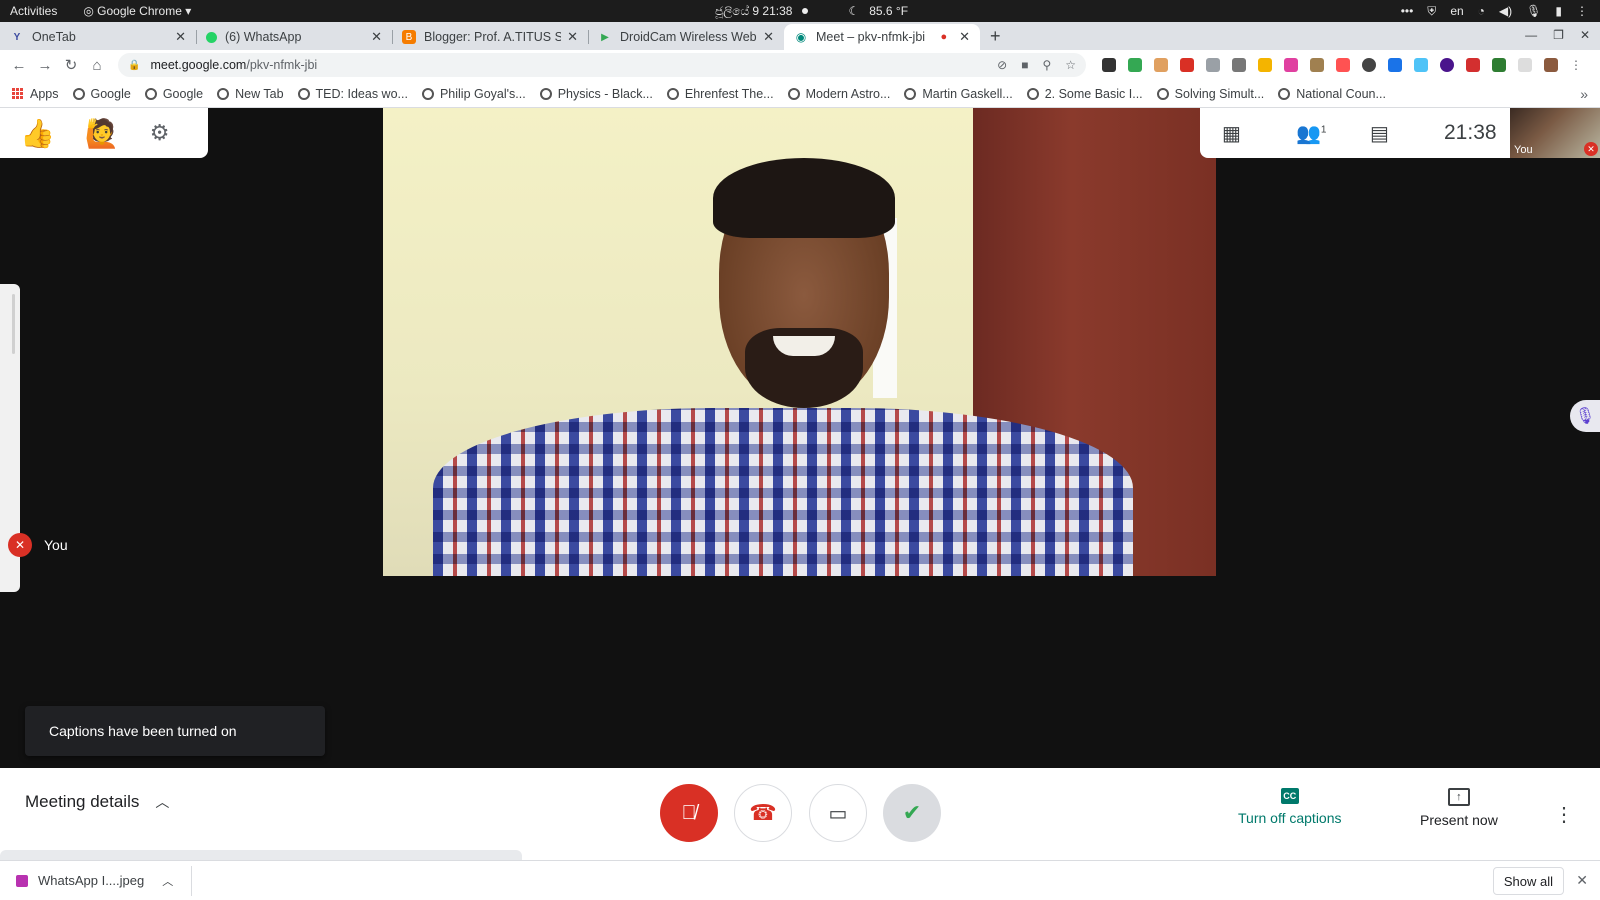  I want to click on settings-gear-icon: ⚙, so click(160, 133).